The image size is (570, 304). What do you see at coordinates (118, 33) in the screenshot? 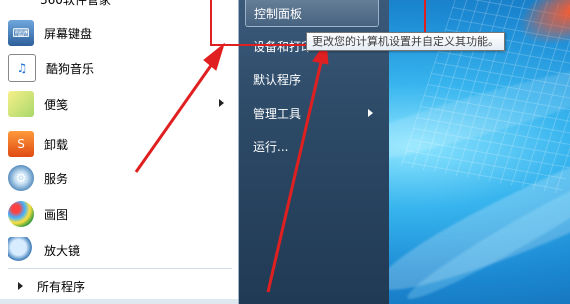
I see `program-item: ⌨ 屏幕键盘` at bounding box center [118, 33].